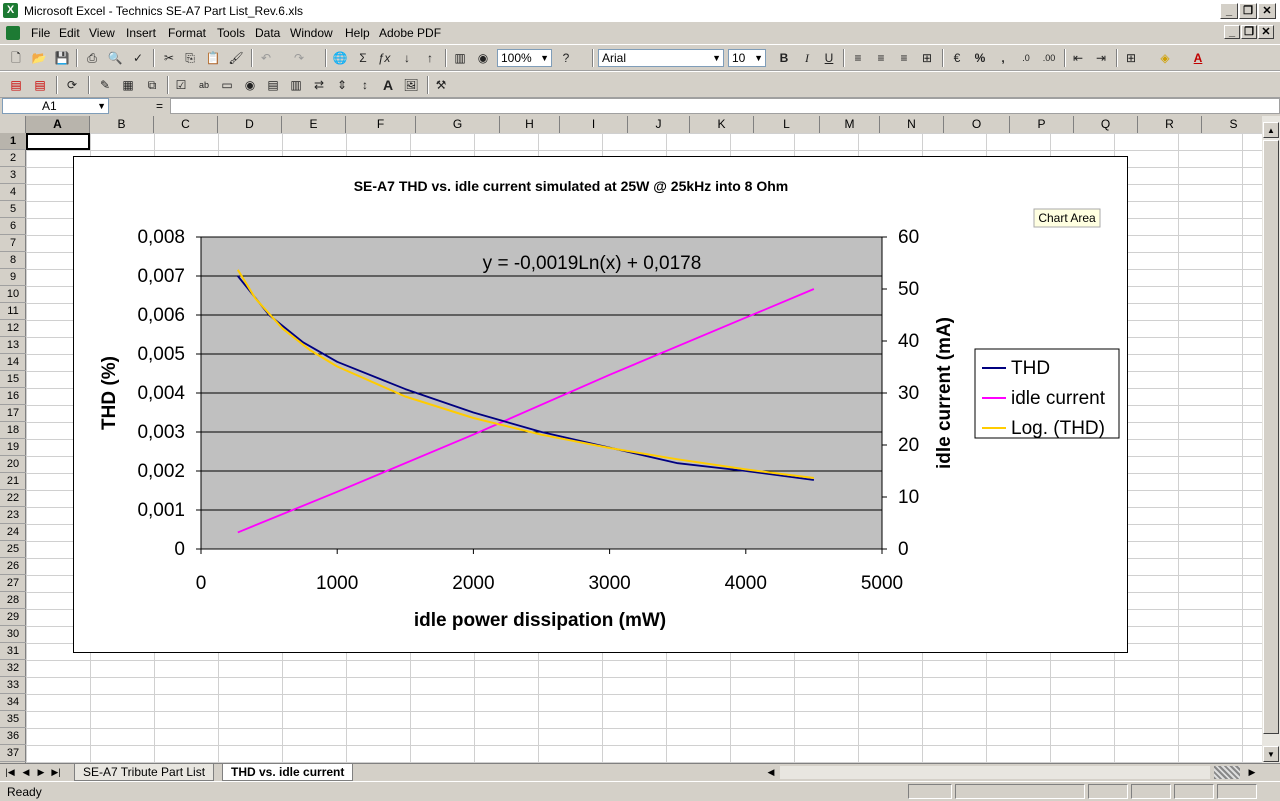 This screenshot has height=801, width=1280. I want to click on help-icon: ?, so click(566, 58).